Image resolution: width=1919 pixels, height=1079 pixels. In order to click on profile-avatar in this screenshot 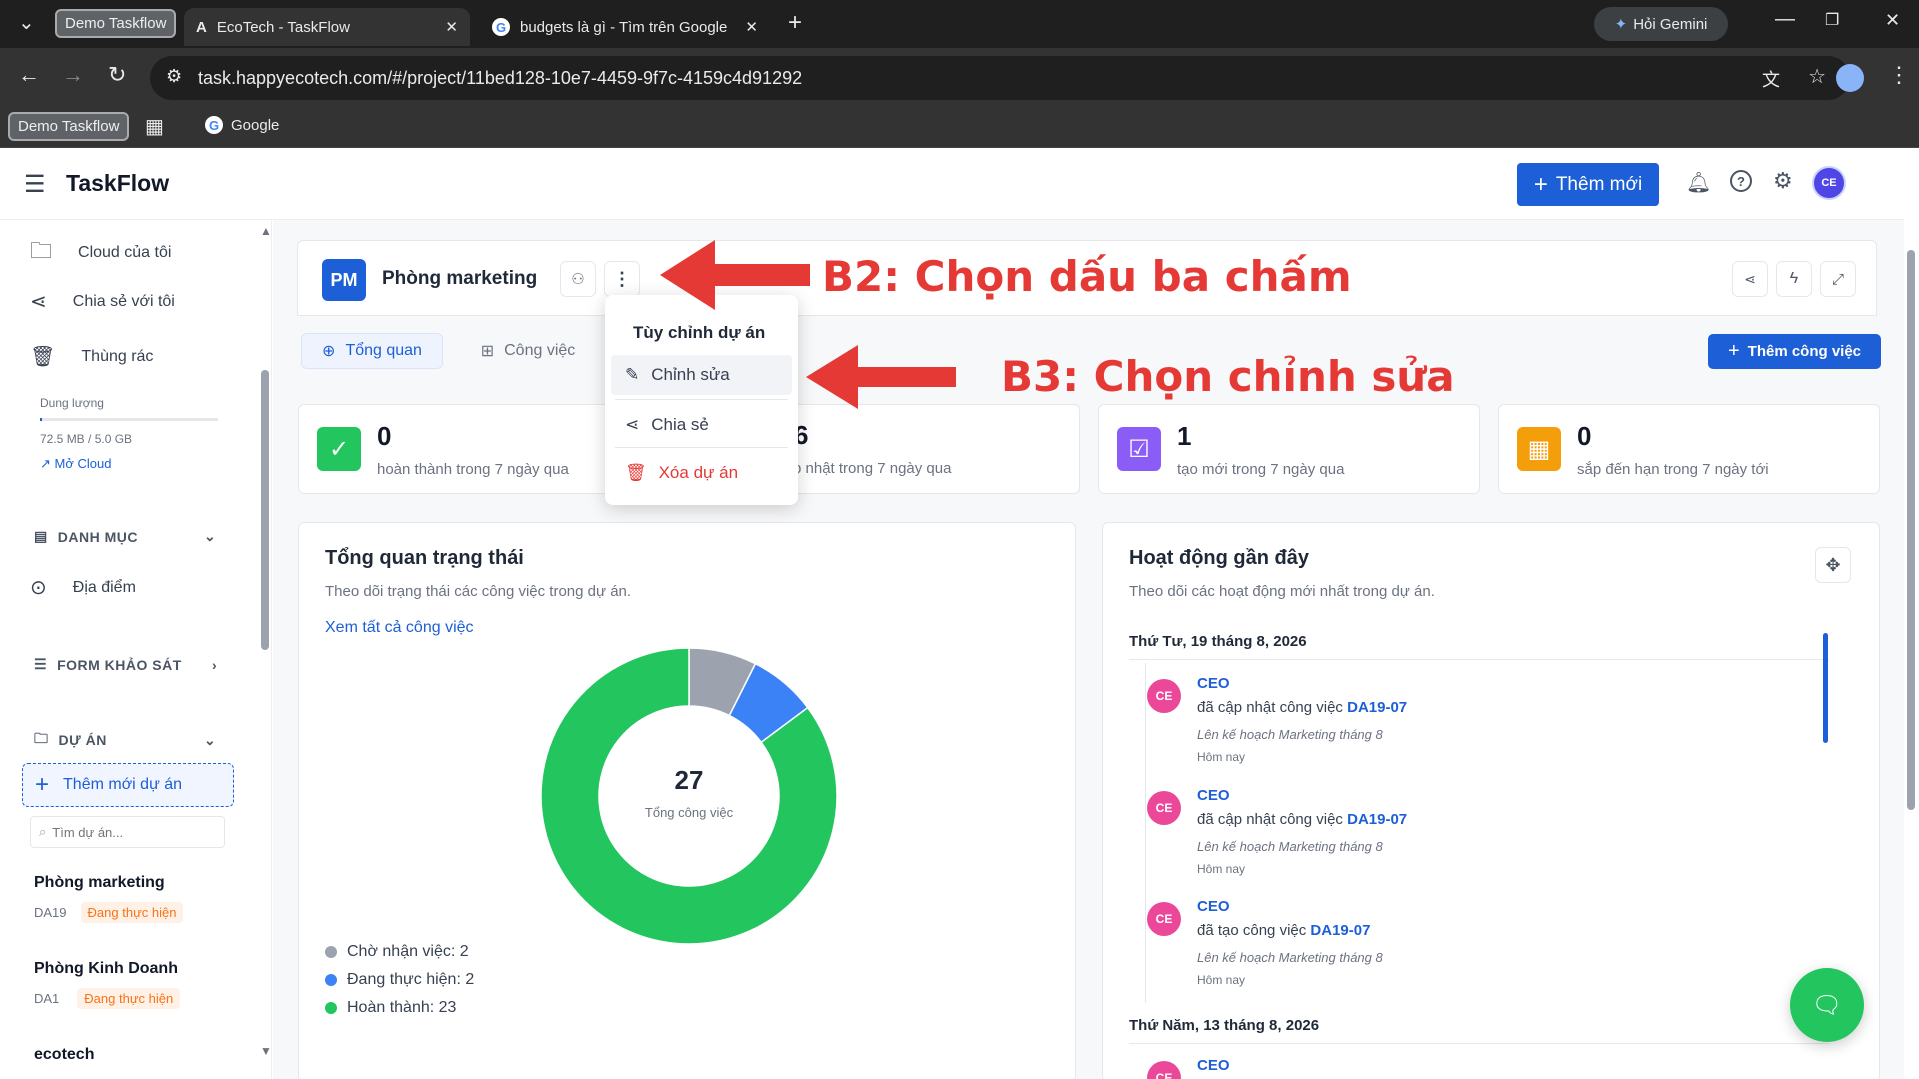, I will do `click(1850, 78)`.